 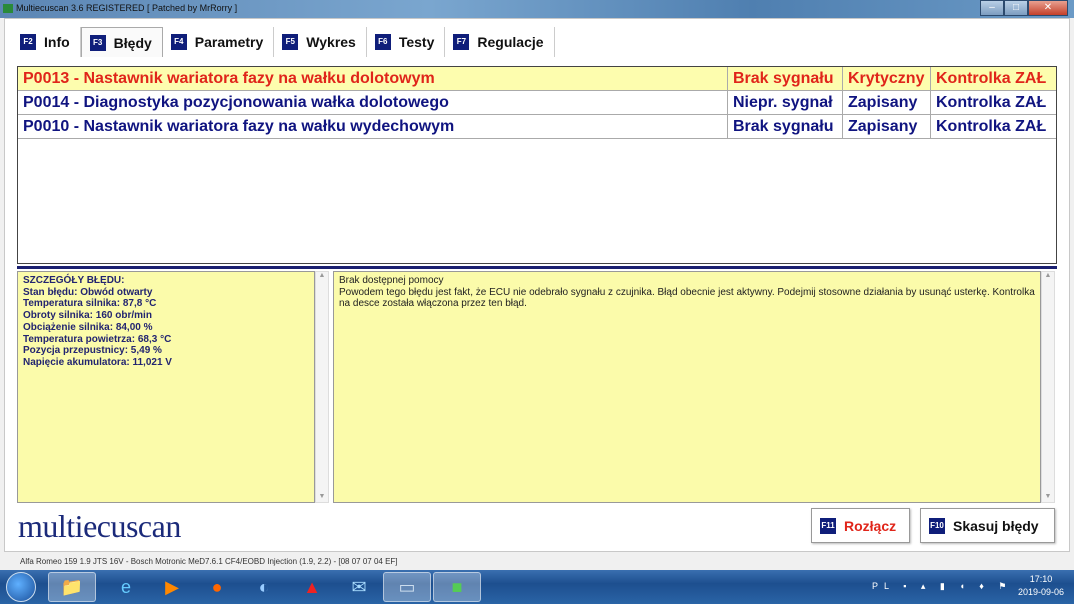 What do you see at coordinates (785, 102) in the screenshot?
I see `error-type: Niepr. sygnał` at bounding box center [785, 102].